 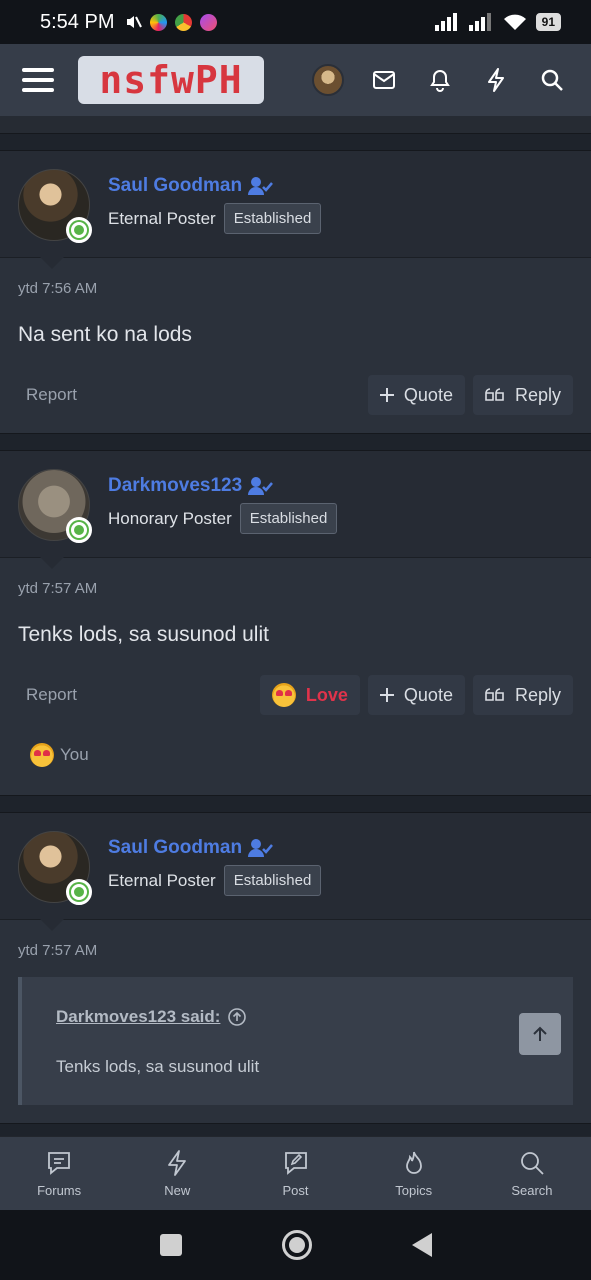 I want to click on messenger-icon, so click(x=209, y=22).